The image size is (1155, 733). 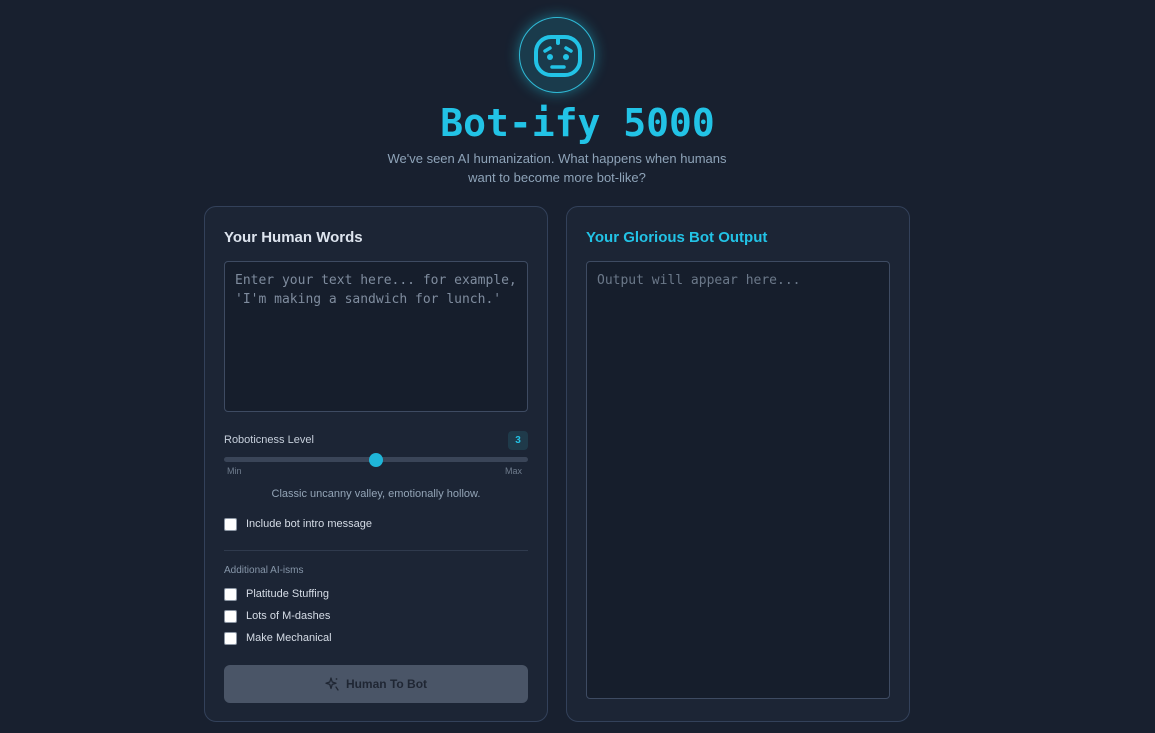 I want to click on slider-thumb, so click(x=376, y=460).